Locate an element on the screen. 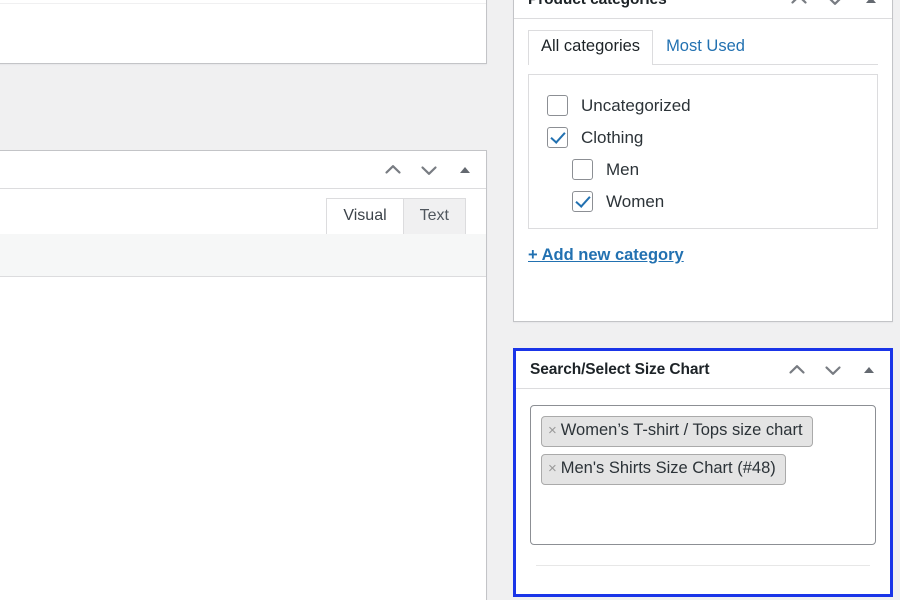  checkbox-men is located at coordinates (582, 169).